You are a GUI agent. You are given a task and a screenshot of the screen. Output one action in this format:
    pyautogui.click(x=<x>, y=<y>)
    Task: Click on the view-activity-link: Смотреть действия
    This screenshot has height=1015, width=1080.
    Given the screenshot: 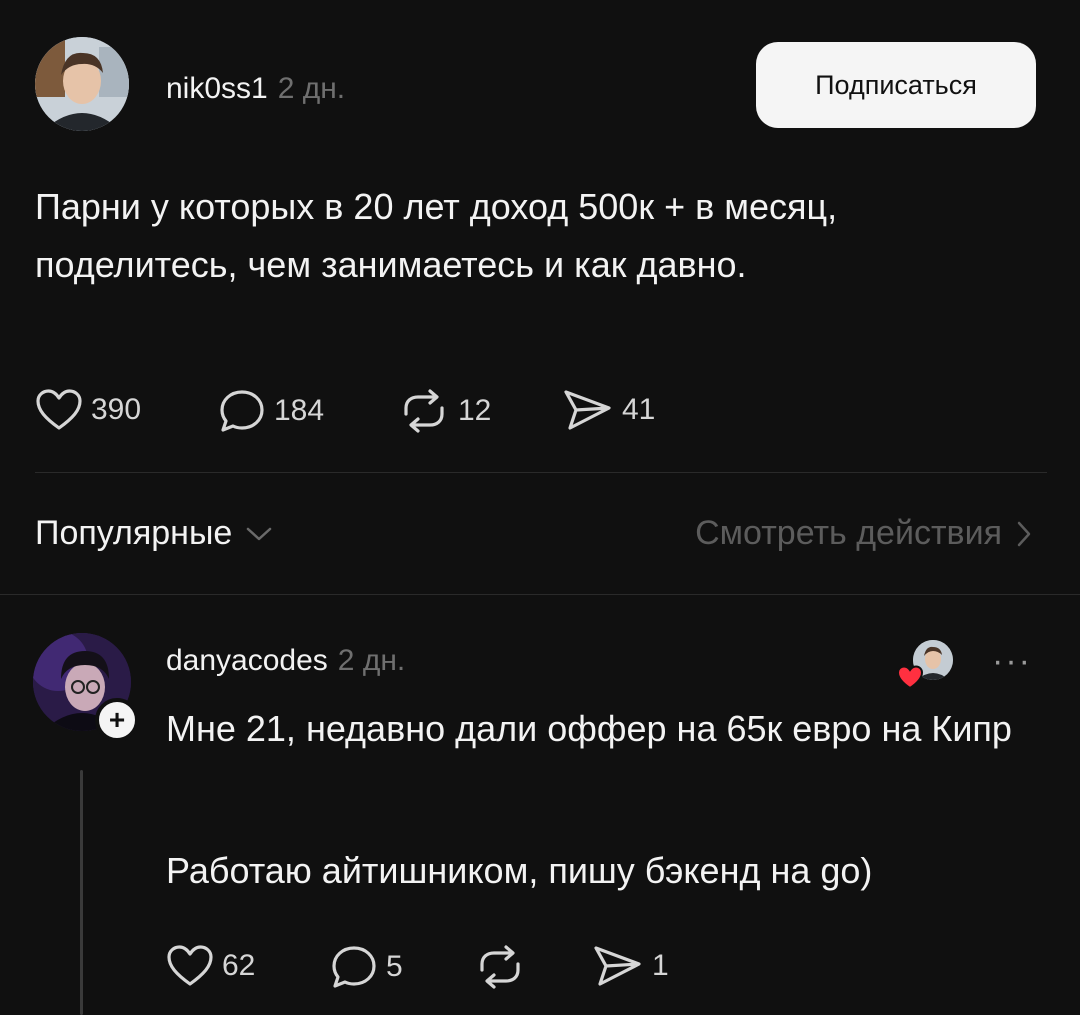 What is the action you would take?
    pyautogui.click(x=863, y=533)
    